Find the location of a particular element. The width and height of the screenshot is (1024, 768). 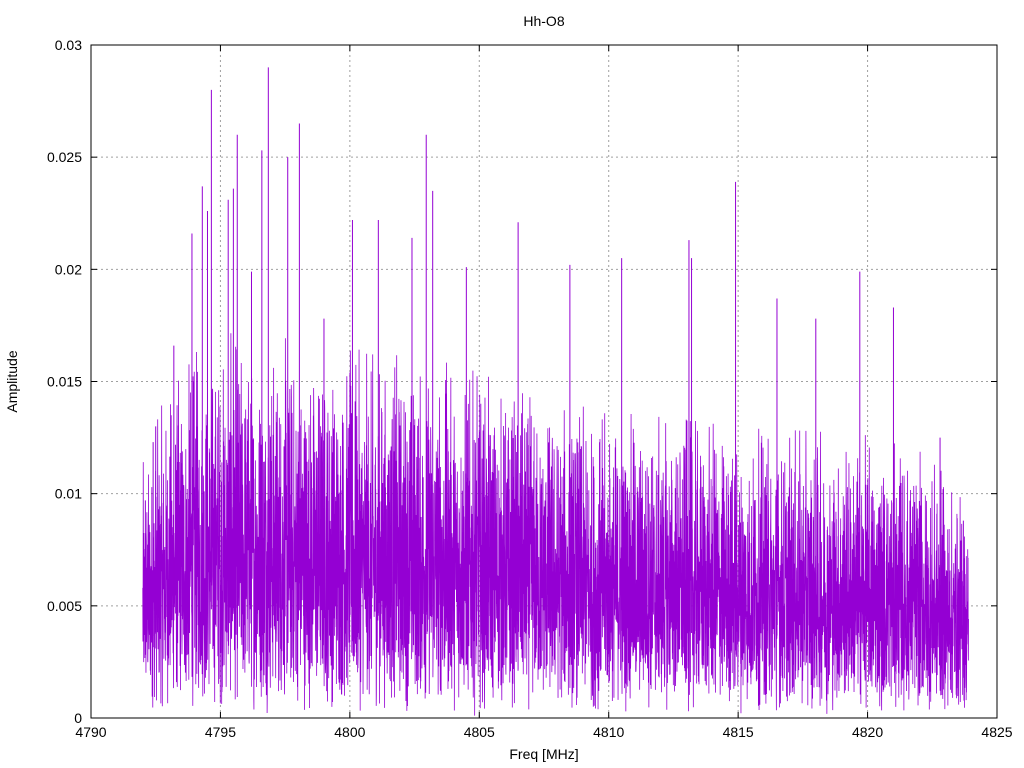

x-tick-label: 4820 is located at coordinates (867, 732).